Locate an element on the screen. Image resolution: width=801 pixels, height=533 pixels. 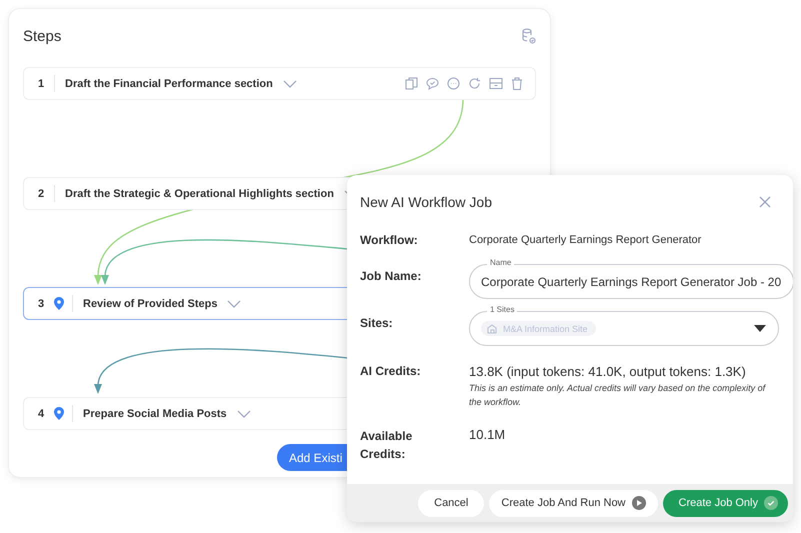
step-number: 4 is located at coordinates (42, 414).